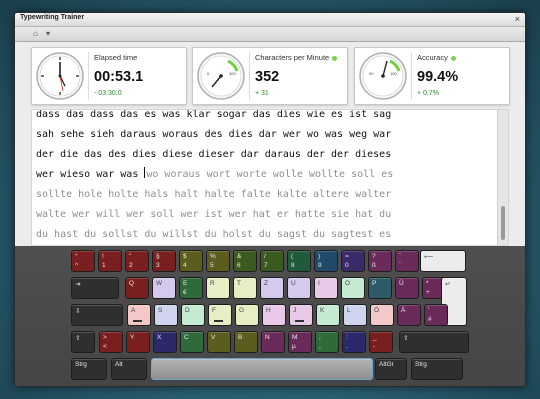  Describe the element at coordinates (191, 288) in the screenshot. I see `key-e: E €` at that location.